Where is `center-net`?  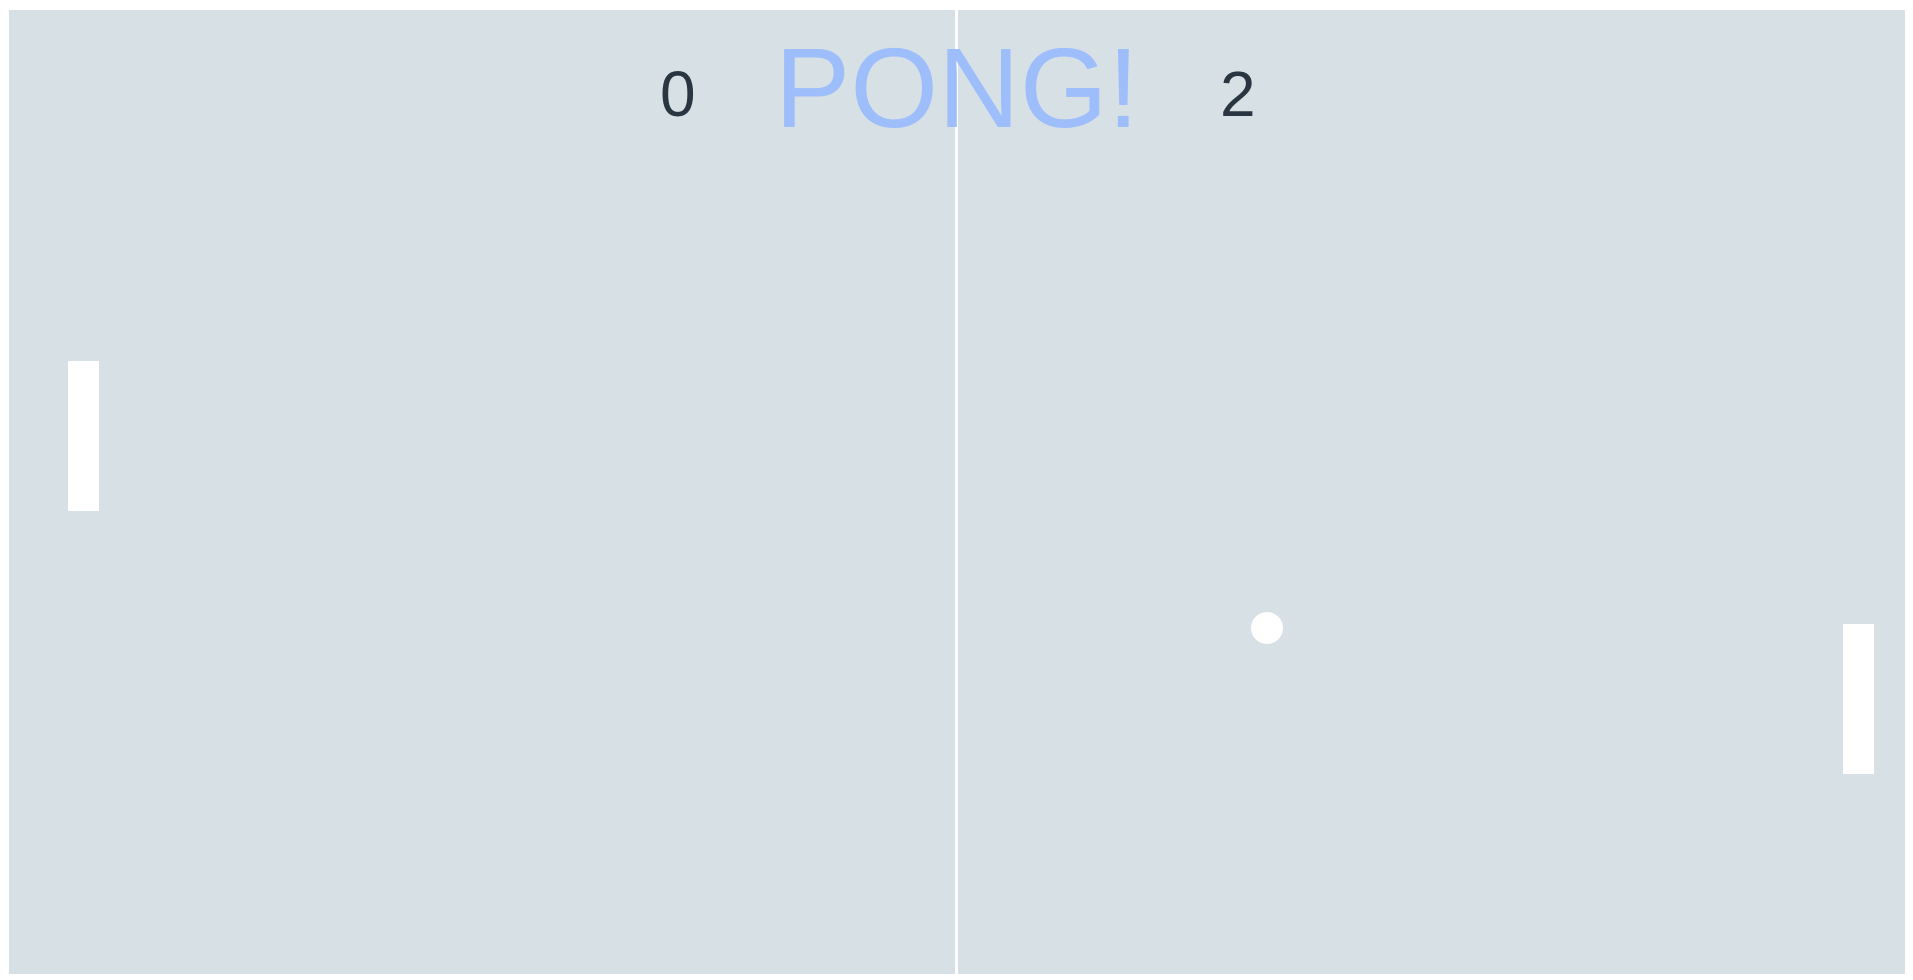 center-net is located at coordinates (956, 492).